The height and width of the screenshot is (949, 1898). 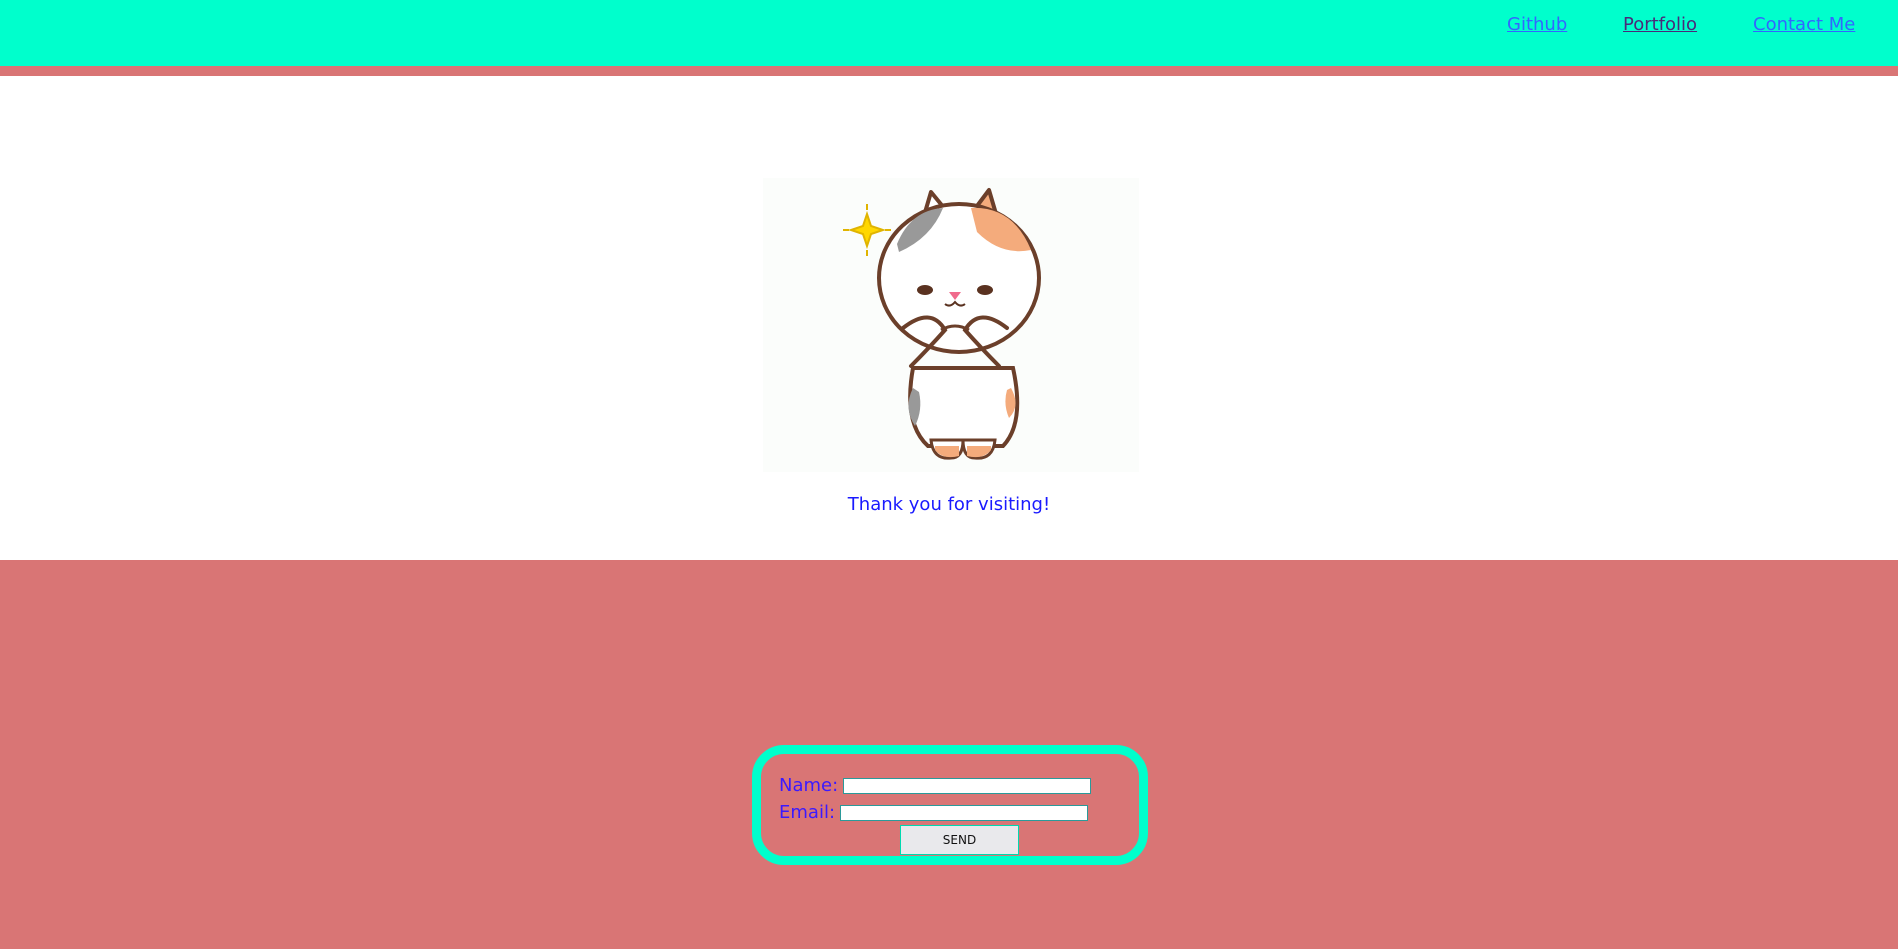 I want to click on thank-you-message: Thank you for visiting!, so click(x=949, y=504).